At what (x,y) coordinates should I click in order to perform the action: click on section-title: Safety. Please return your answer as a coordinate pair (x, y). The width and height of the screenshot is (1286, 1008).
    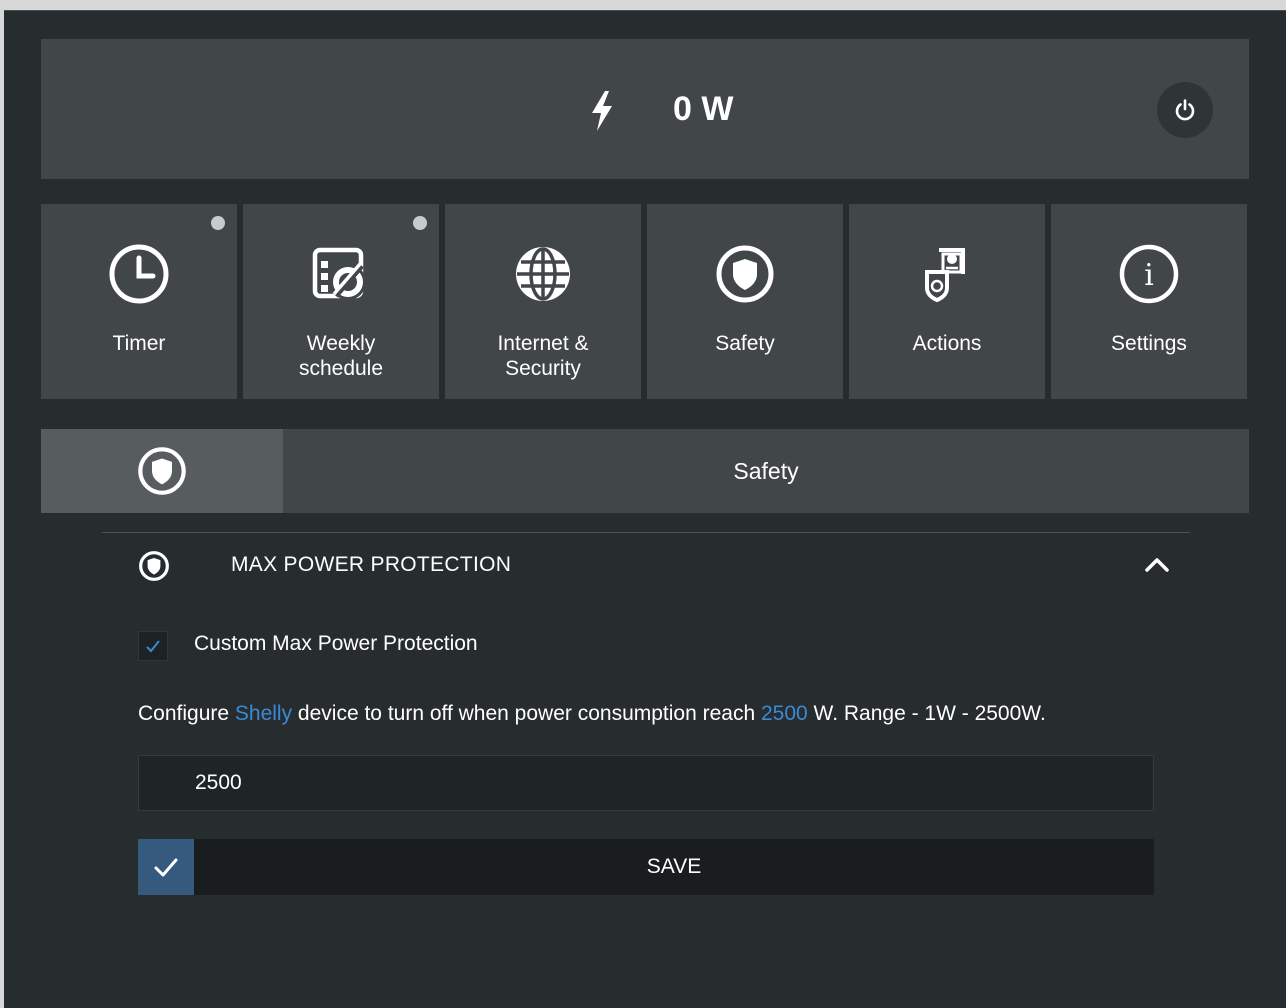
    Looking at the image, I should click on (766, 471).